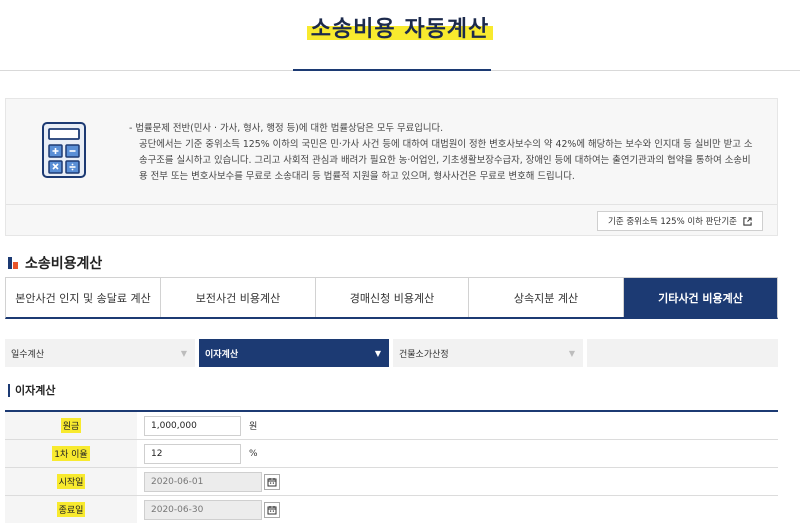  Describe the element at coordinates (672, 222) in the screenshot. I see `criteria-button-label: 기준 중위소득 125% 이하 판단기준` at that location.